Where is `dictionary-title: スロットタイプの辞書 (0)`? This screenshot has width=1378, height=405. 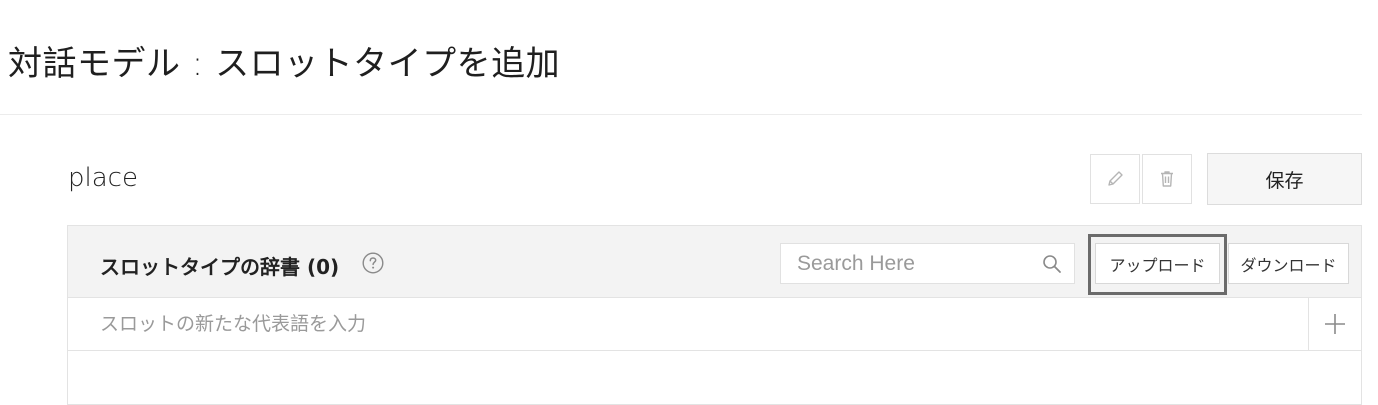 dictionary-title: スロットタイプの辞書 (0) is located at coordinates (220, 267).